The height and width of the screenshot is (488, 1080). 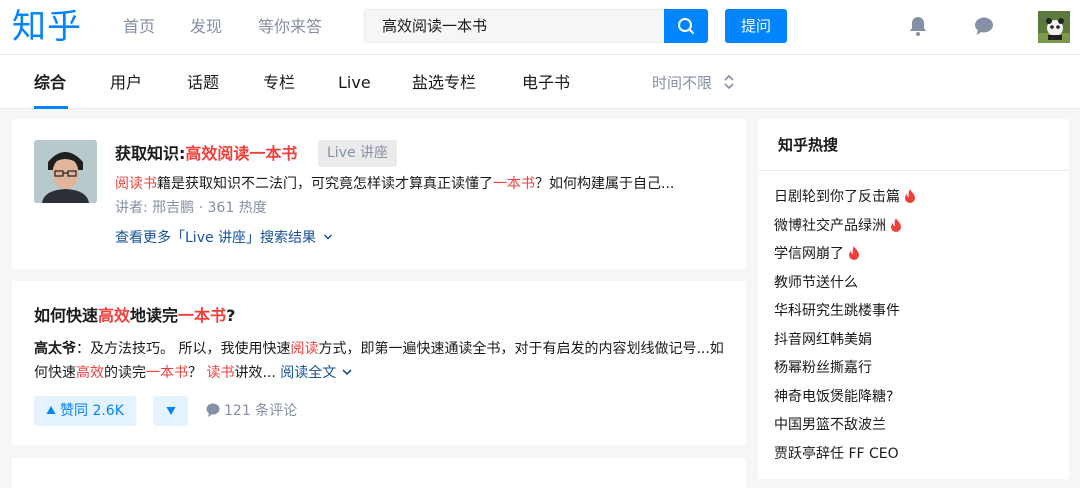 I want to click on read-full-label: 阅读全文, so click(x=308, y=373).